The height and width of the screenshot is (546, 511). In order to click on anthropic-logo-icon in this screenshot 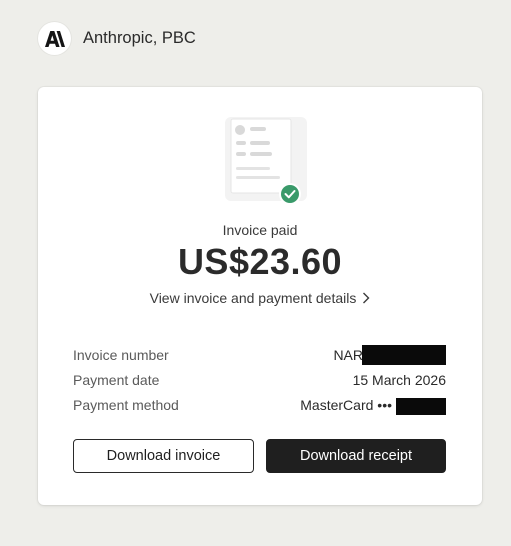, I will do `click(54, 38)`.